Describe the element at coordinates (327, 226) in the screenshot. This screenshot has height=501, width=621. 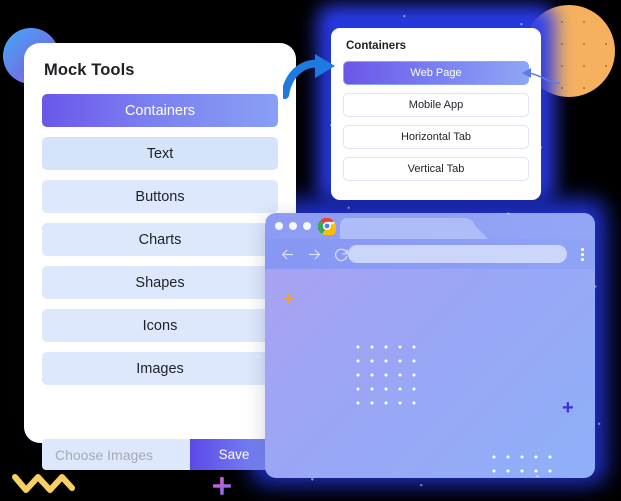
I see `chrome-logo-icon` at that location.